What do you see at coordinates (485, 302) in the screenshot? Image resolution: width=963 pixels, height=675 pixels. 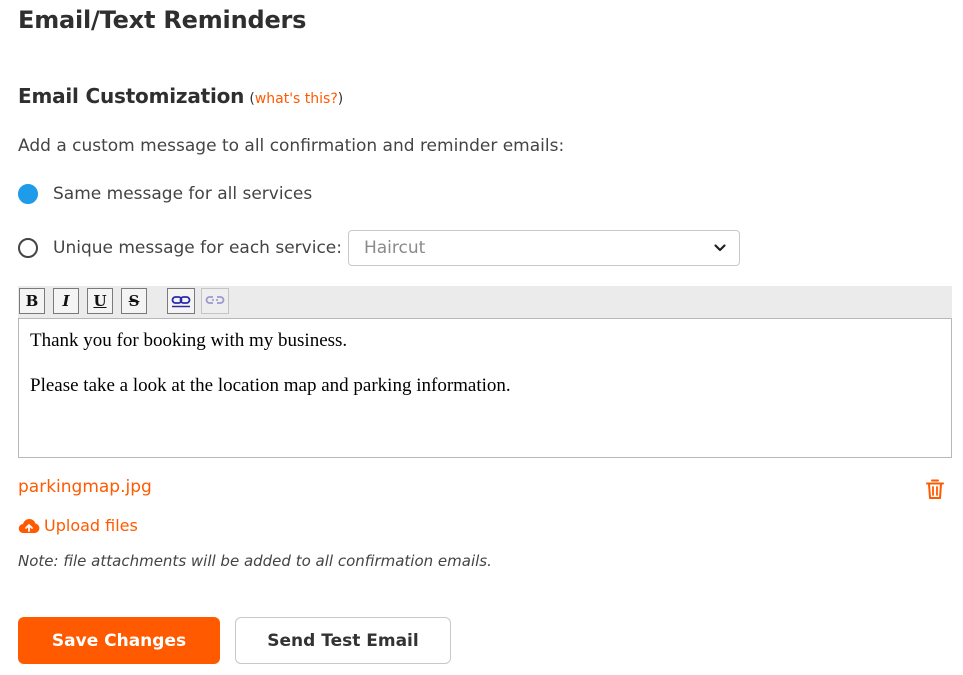 I see `editor-toolbar: B I U S` at bounding box center [485, 302].